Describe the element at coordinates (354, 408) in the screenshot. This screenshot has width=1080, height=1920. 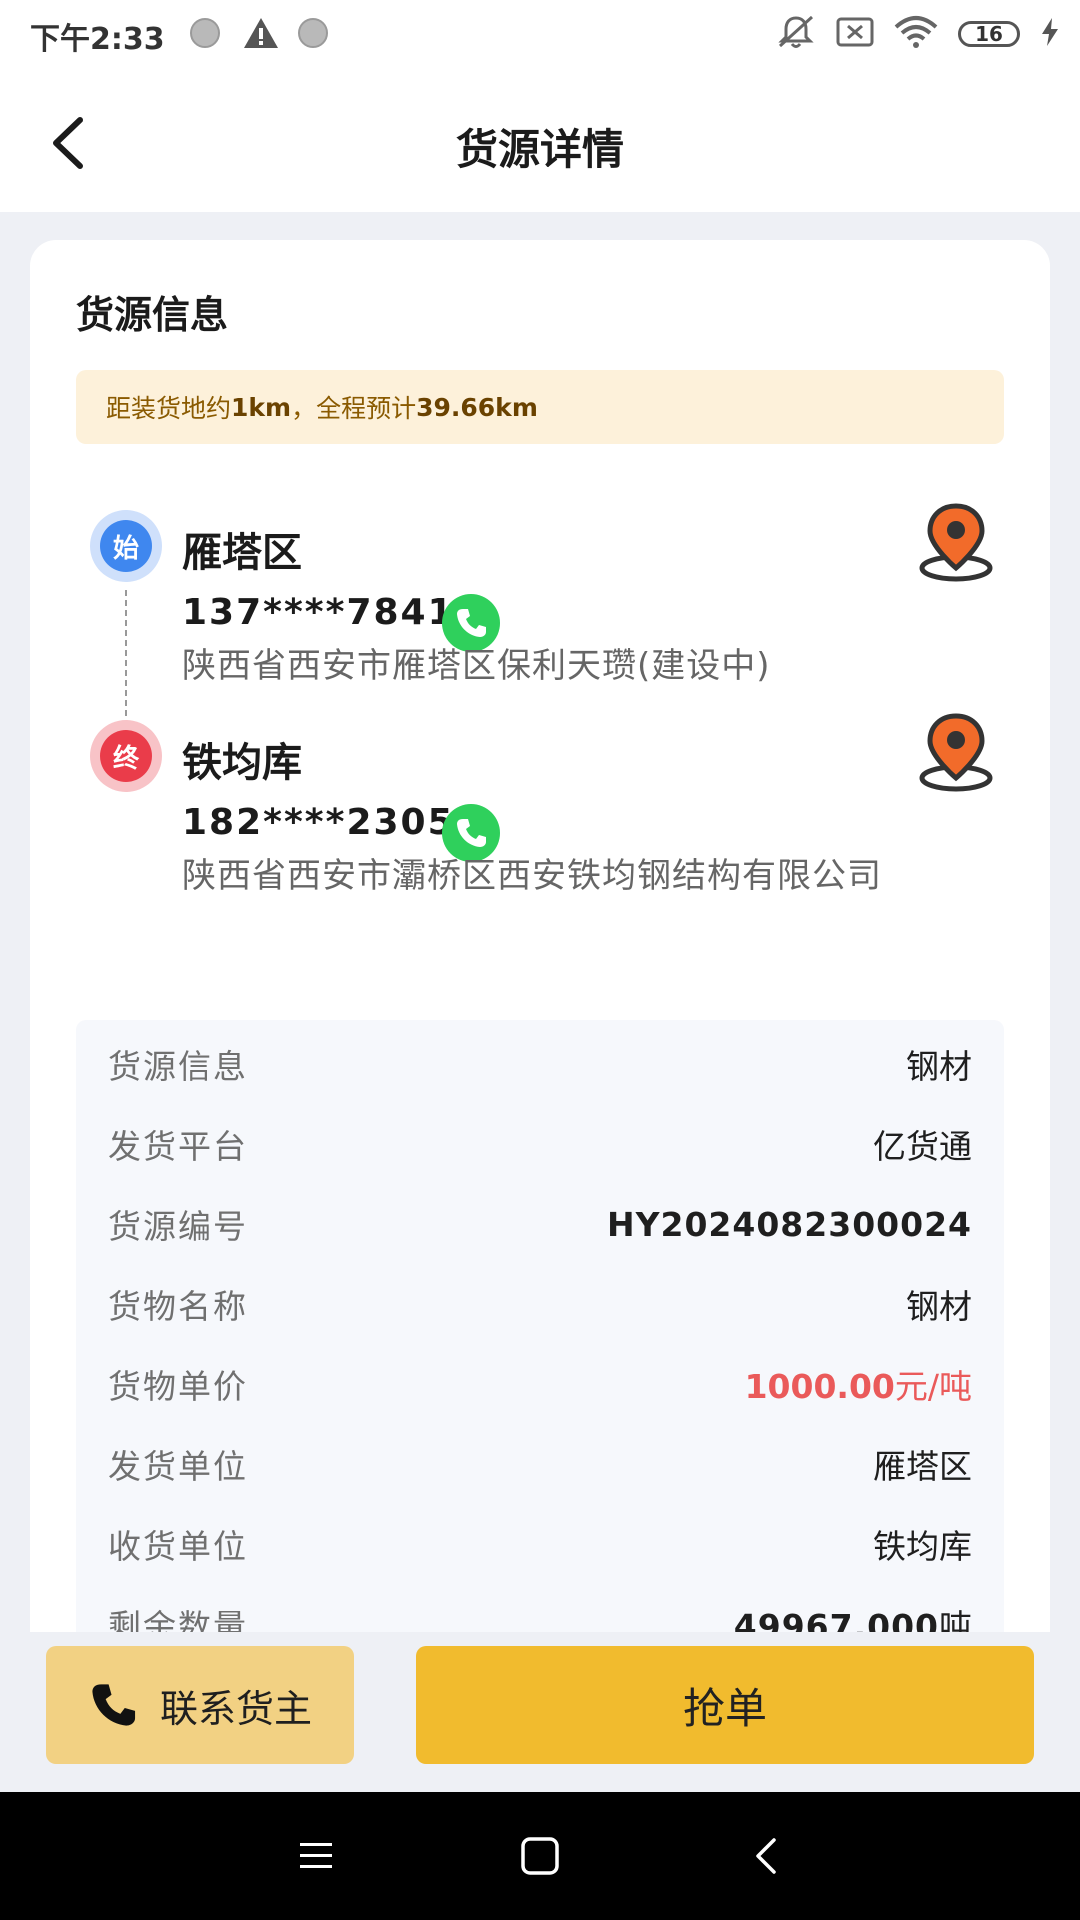
I see `distance-middle: ，全程预计` at that location.